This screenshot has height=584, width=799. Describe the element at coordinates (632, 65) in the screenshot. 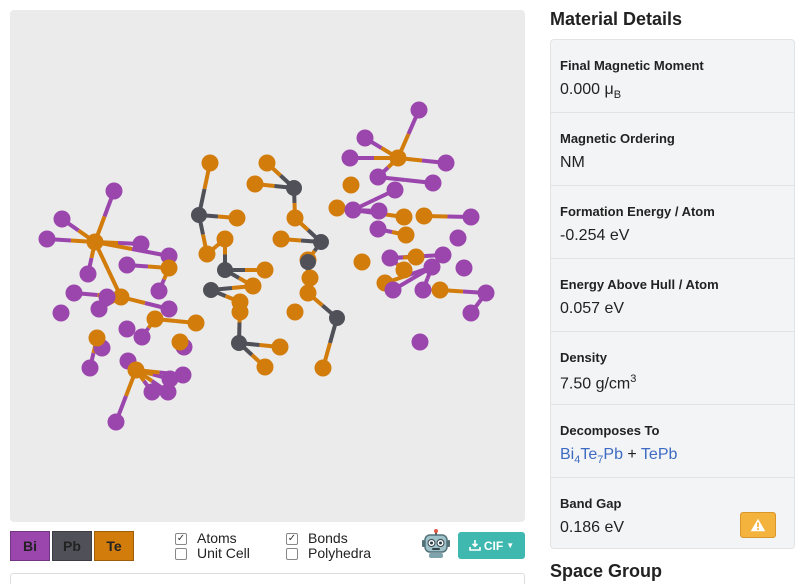

I see `property-label: Final Magnetic Moment` at that location.